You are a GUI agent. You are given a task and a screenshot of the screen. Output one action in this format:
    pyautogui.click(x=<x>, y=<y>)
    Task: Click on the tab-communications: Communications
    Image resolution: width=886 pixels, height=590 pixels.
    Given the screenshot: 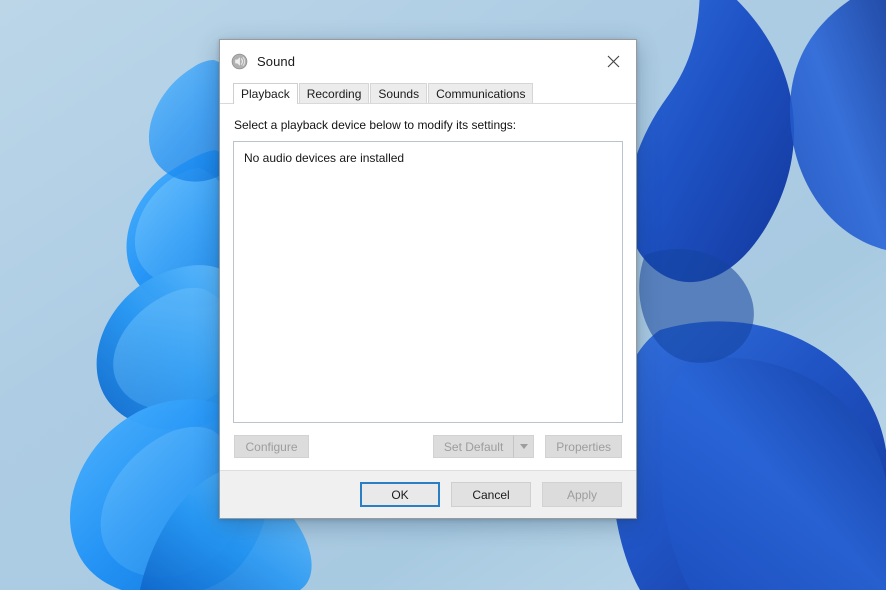 What is the action you would take?
    pyautogui.click(x=481, y=93)
    